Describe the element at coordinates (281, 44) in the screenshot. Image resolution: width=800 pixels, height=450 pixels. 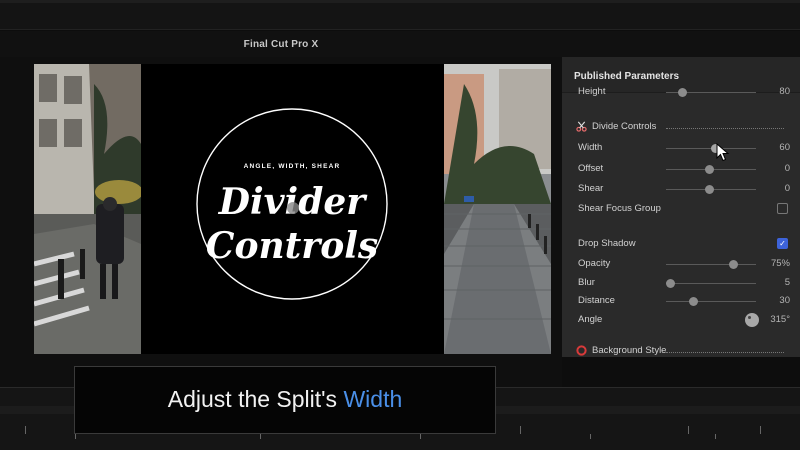
I see `app-title: Final Cut Pro X` at that location.